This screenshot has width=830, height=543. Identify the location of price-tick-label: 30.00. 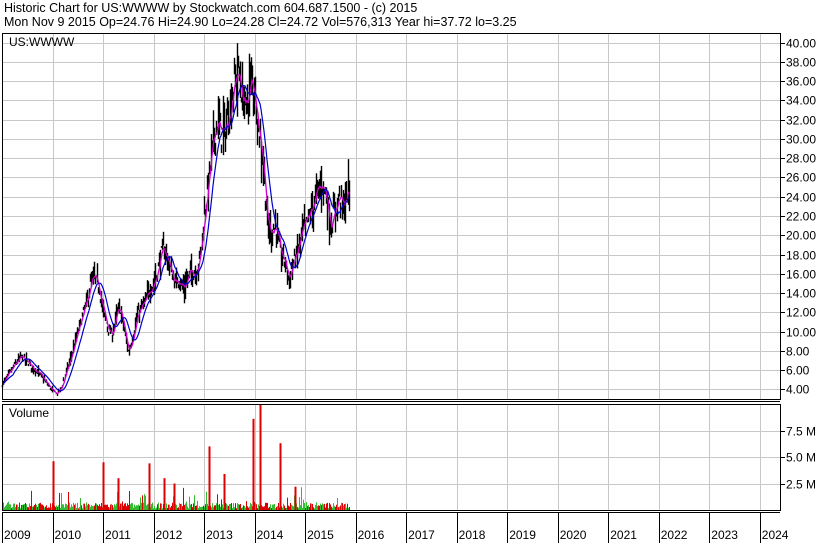
(801, 140).